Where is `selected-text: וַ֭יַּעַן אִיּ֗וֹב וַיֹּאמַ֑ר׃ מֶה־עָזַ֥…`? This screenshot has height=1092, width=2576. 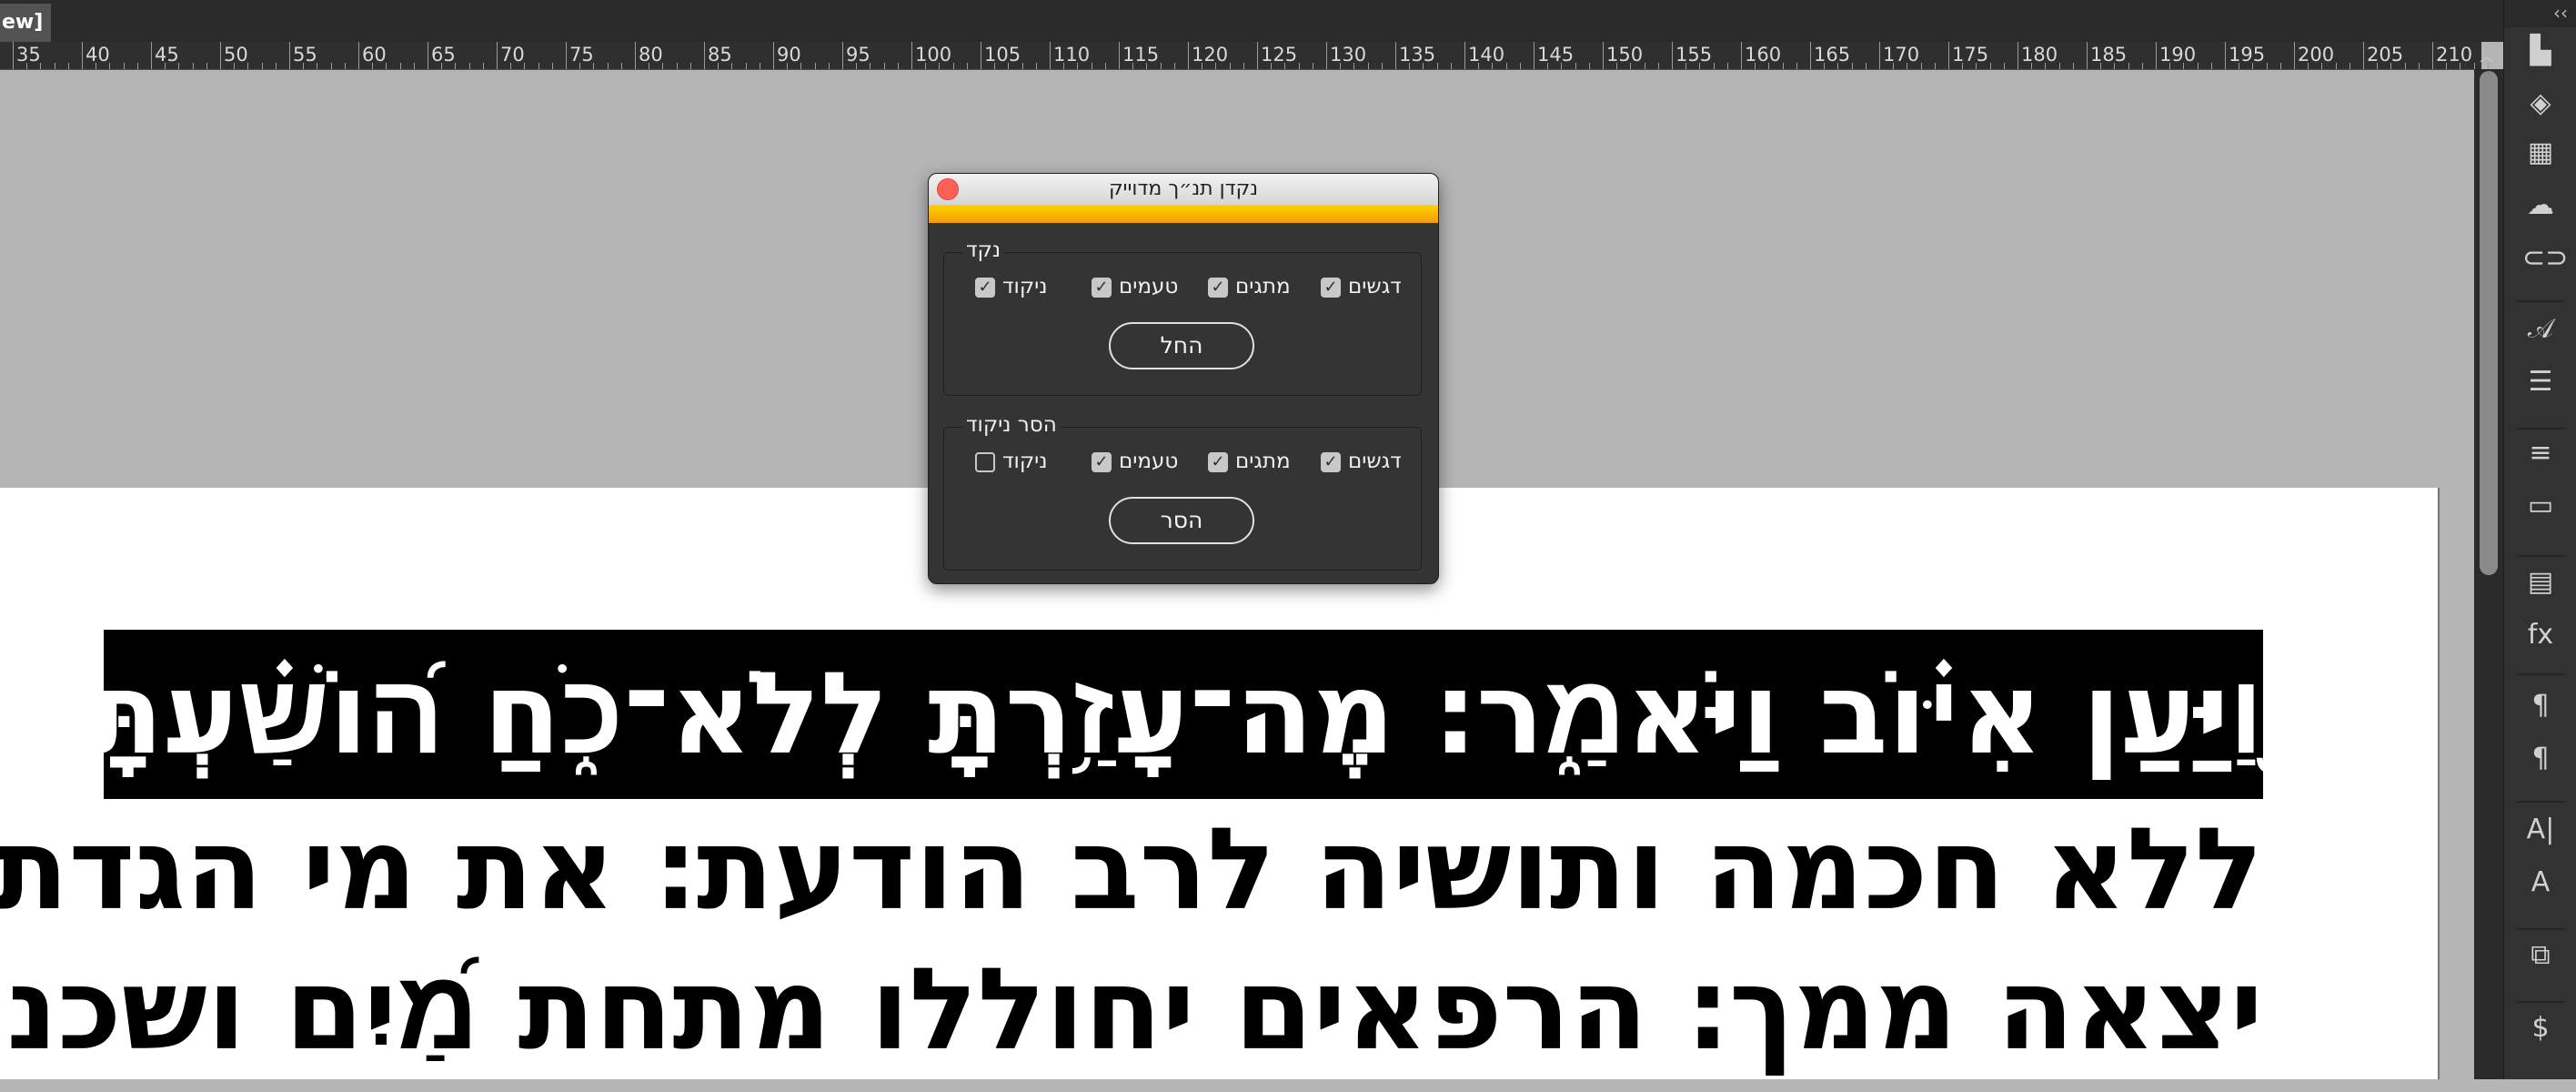 selected-text: וַ֭יַּעַן אִיּ֗וֹב וַיֹּאמַ֑ר׃ מֶה־עָזַ֥… is located at coordinates (1131, 712).